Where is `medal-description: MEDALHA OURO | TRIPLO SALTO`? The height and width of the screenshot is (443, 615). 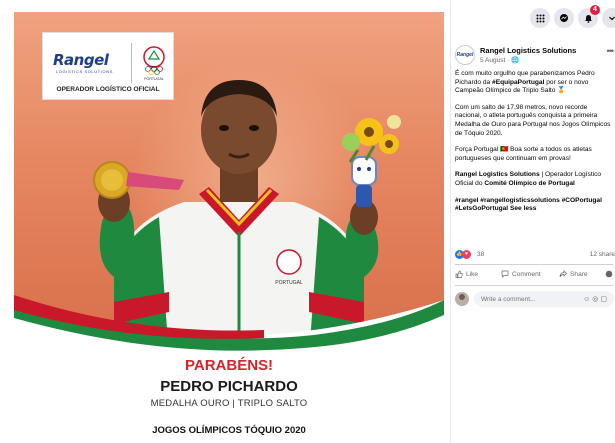 medal-description: MEDALHA OURO | TRIPLO SALTO is located at coordinates (229, 403).